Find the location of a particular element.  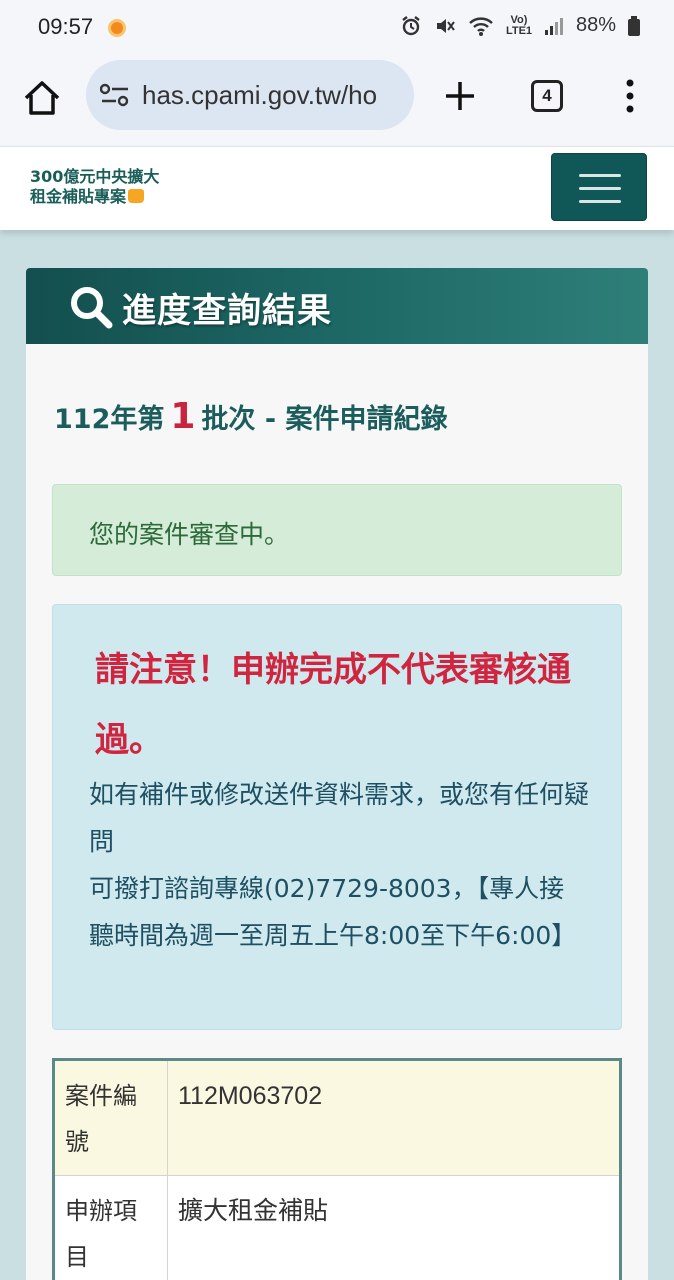

case-number-value: 112M063702 is located at coordinates (250, 1096).